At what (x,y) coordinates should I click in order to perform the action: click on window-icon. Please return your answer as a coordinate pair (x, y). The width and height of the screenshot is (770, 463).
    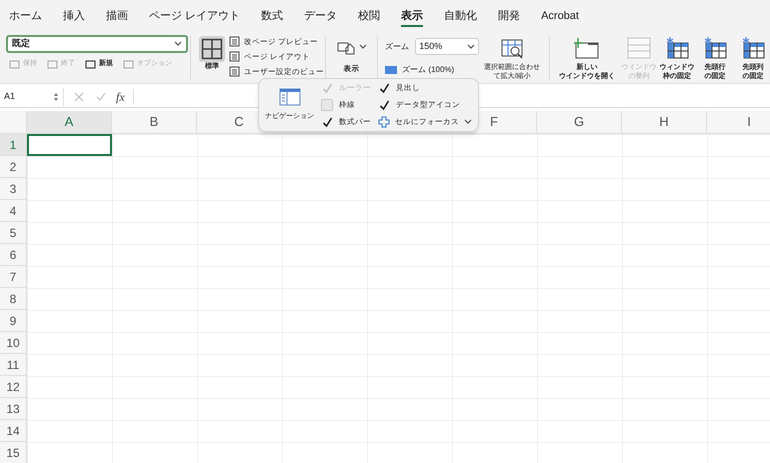
    Looking at the image, I should click on (587, 48).